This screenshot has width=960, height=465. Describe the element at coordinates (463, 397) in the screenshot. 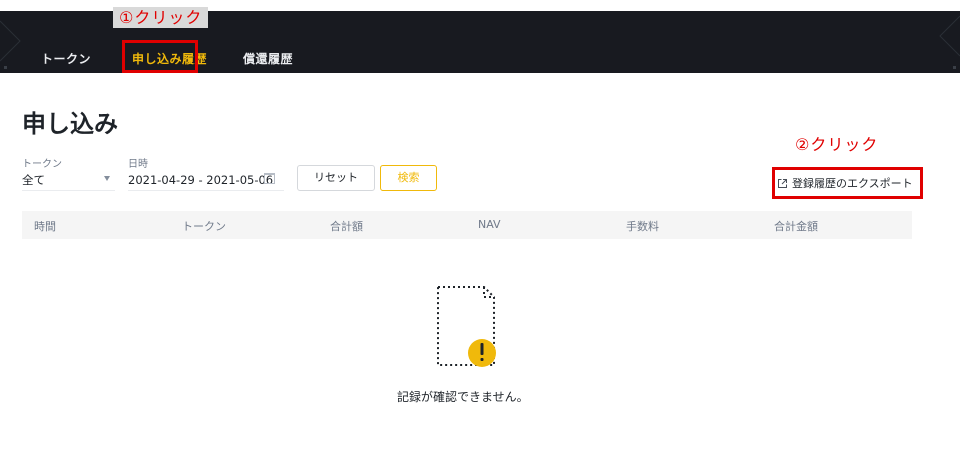

I see `empty-state-message: 記録が確認できません。` at that location.